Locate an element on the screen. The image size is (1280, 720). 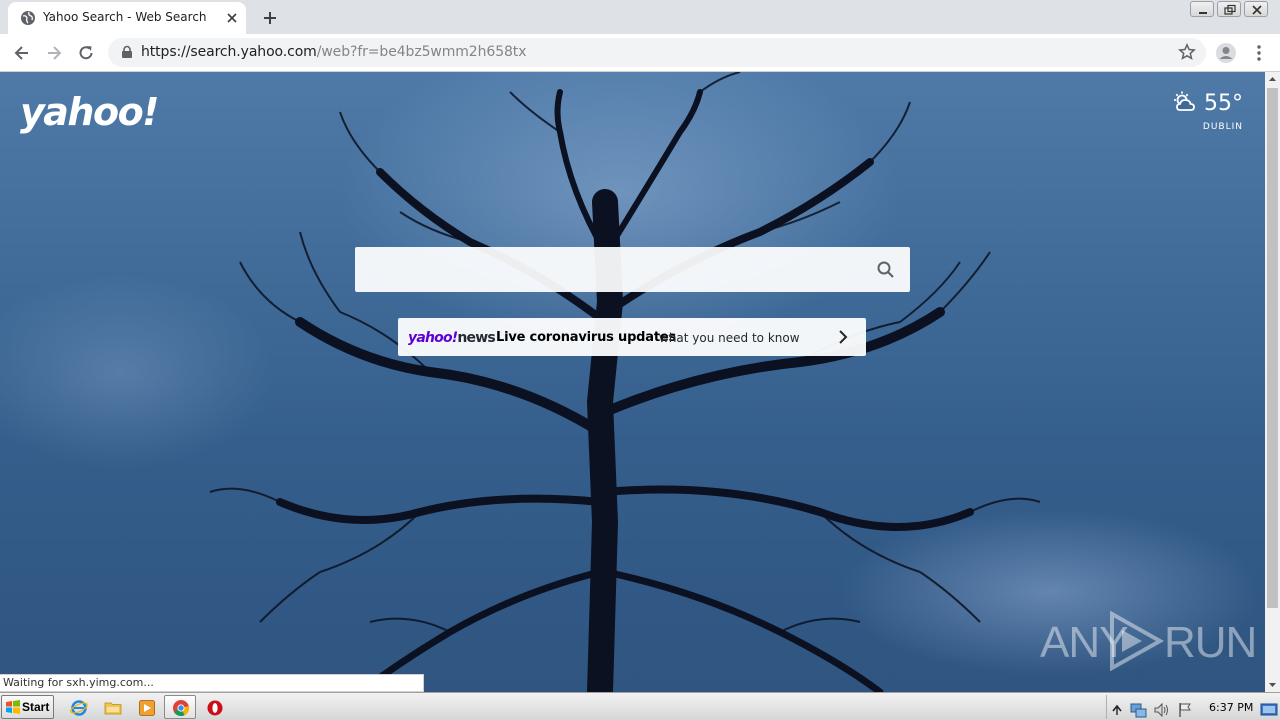
show-desktop-icon is located at coordinates (1269, 710).